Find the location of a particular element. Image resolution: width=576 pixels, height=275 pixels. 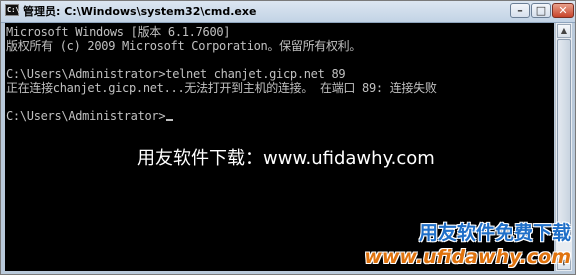

scroll-thumb is located at coordinates (564, 139).